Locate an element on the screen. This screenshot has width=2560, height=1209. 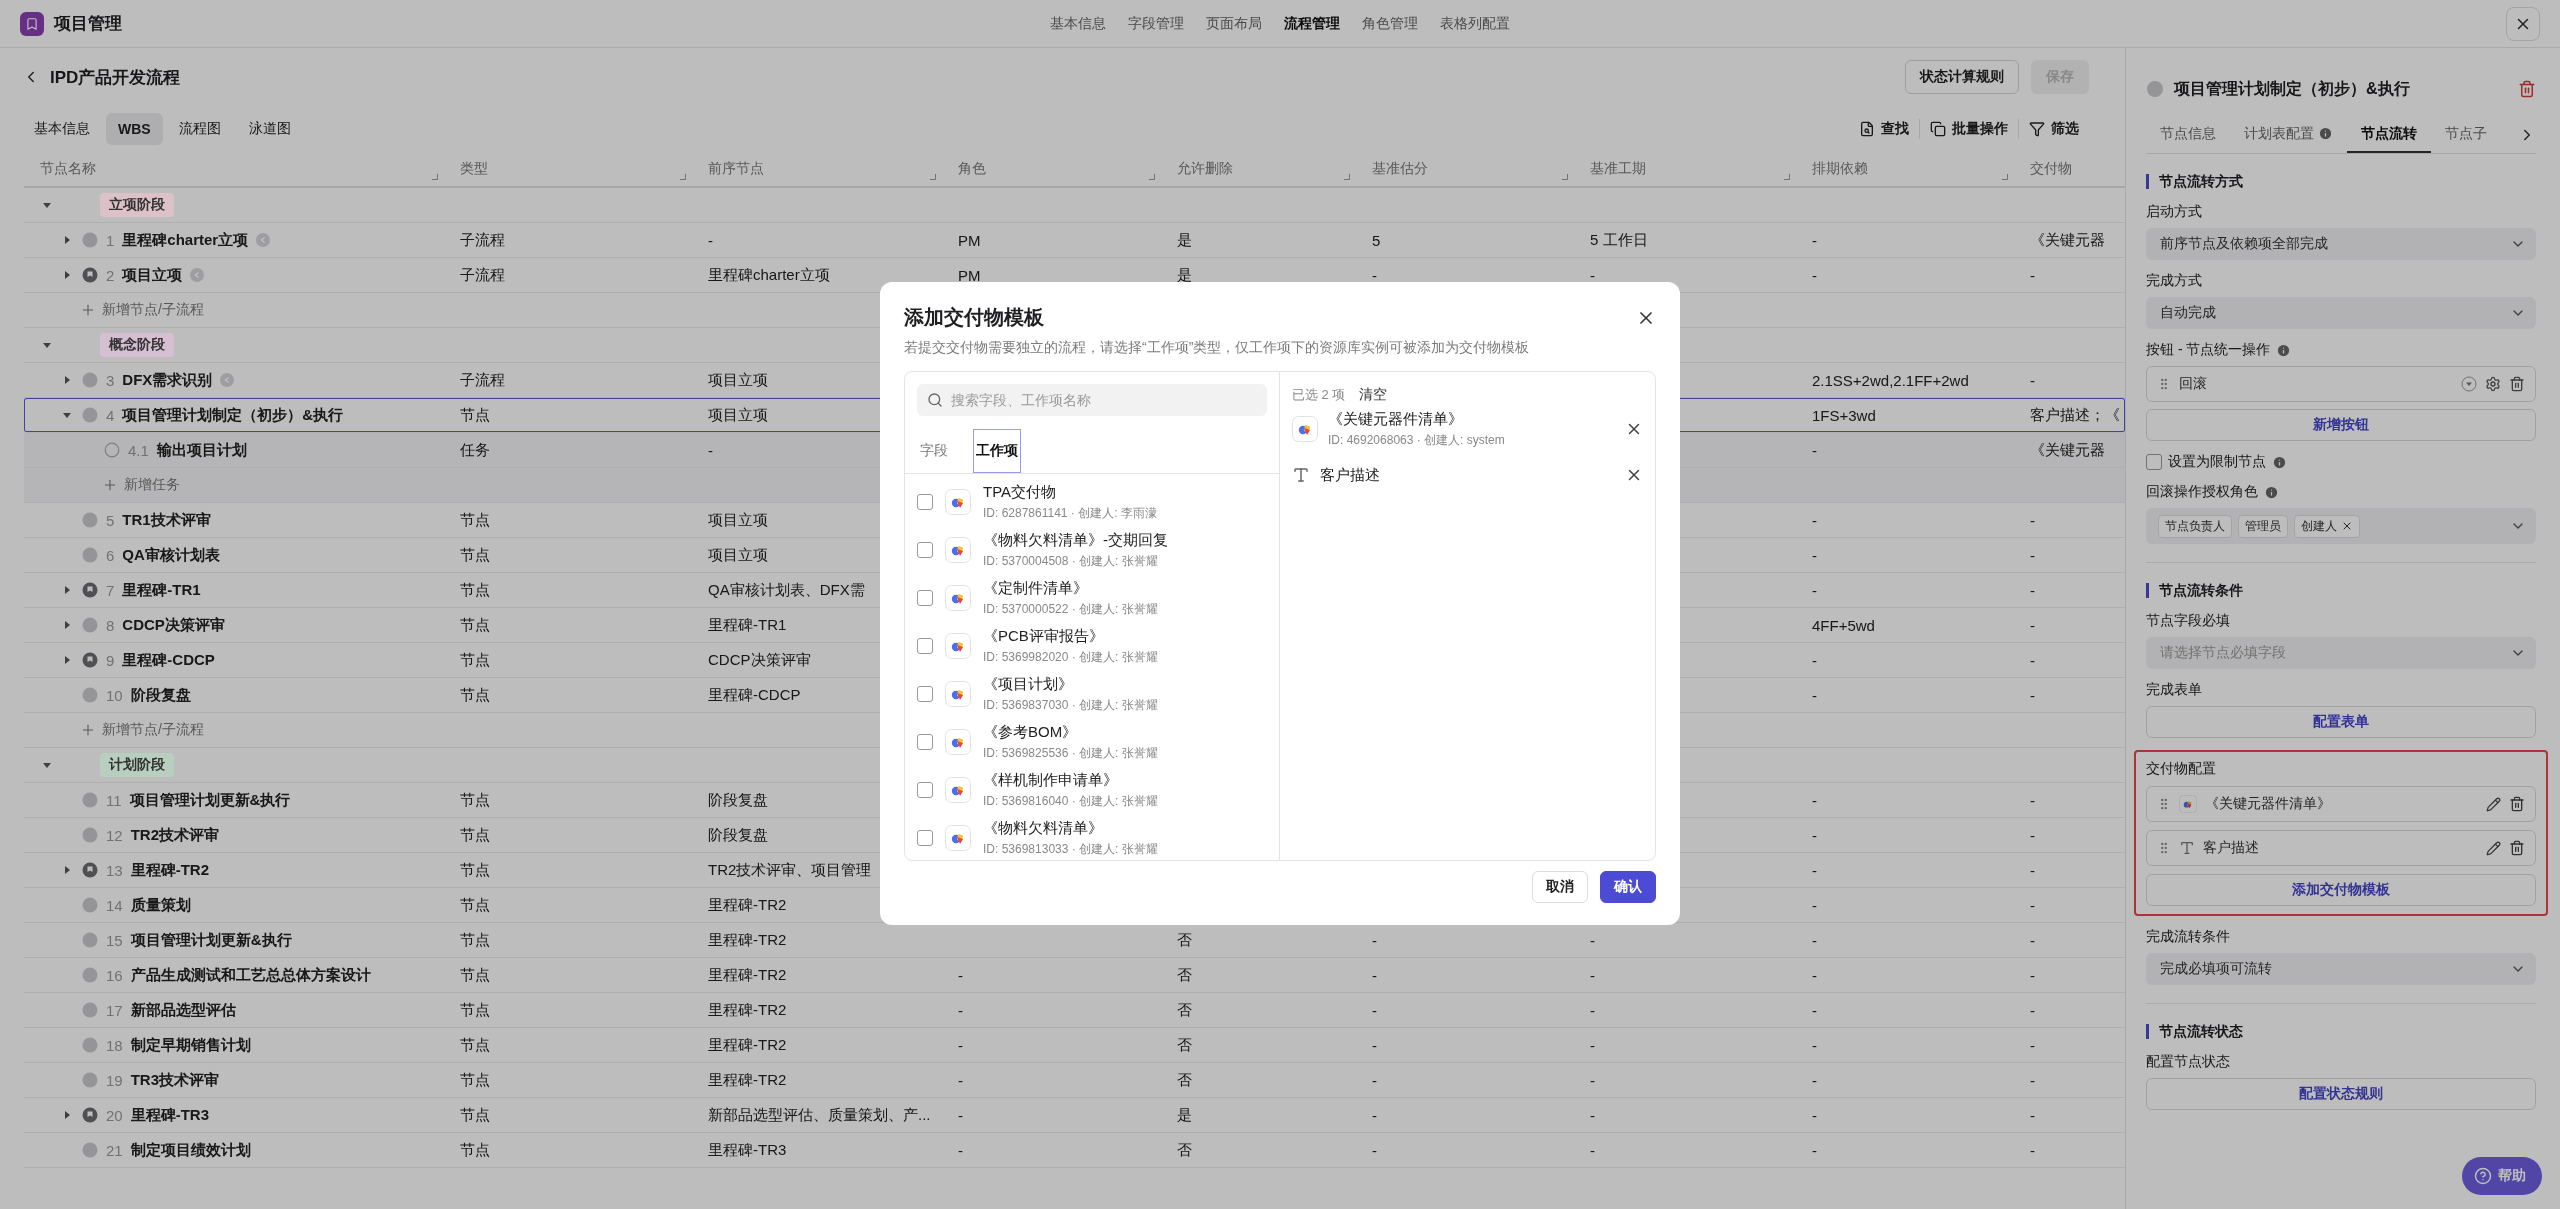
node-name: 里程碑-TR1 is located at coordinates (161, 590).